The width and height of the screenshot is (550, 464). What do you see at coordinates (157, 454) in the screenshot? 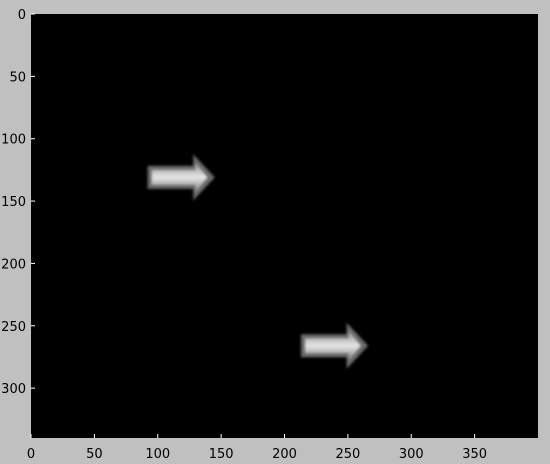
I see `x-tick-label: 100` at bounding box center [157, 454].